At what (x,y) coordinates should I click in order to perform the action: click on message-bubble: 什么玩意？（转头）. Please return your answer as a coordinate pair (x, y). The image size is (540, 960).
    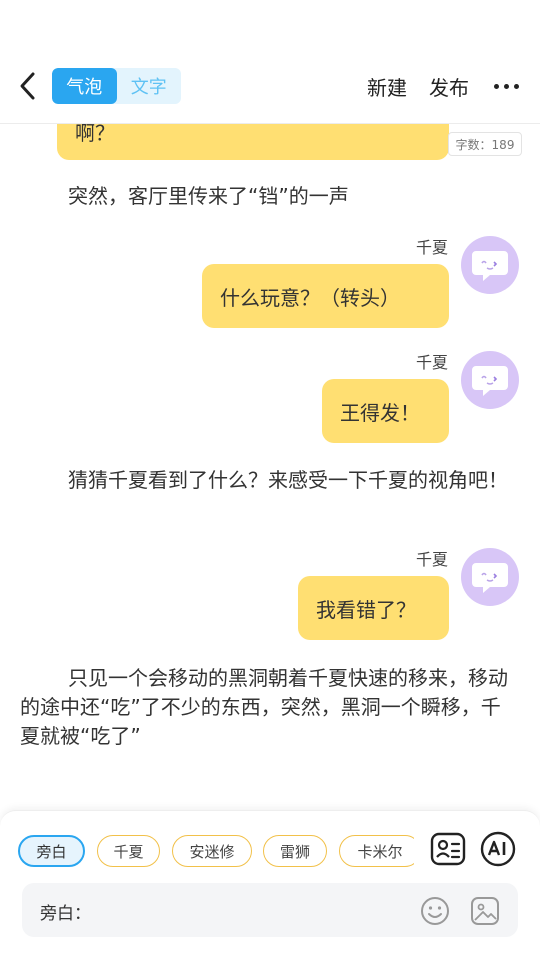
    Looking at the image, I should click on (325, 296).